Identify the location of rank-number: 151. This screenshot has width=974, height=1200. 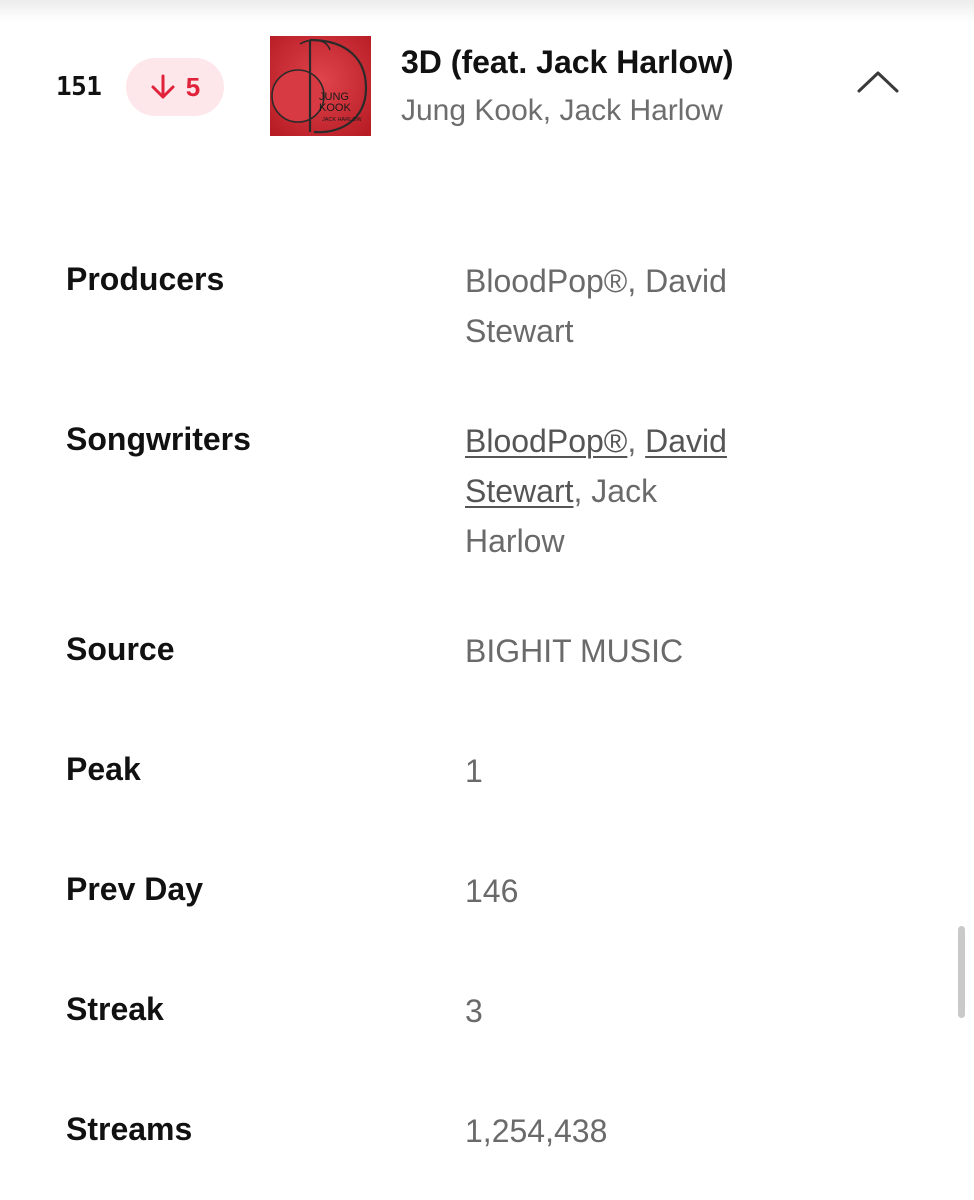
(79, 87).